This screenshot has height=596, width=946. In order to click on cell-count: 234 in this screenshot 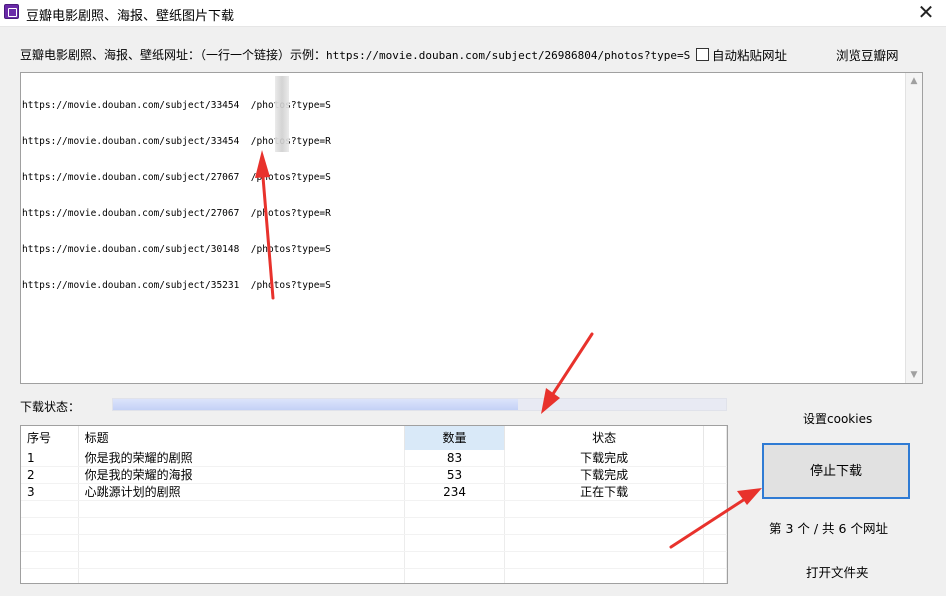, I will do `click(455, 492)`.